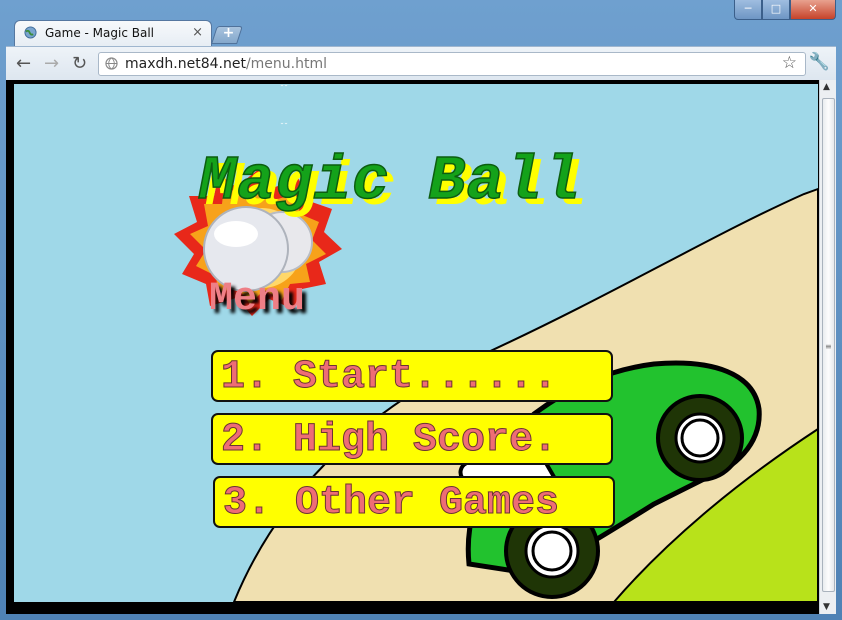  Describe the element at coordinates (826, 607) in the screenshot. I see `scroll-down-icon: ▼` at that location.